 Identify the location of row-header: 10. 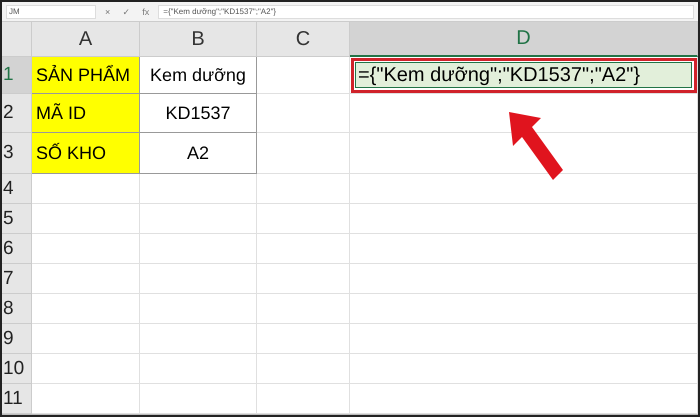
(17, 369).